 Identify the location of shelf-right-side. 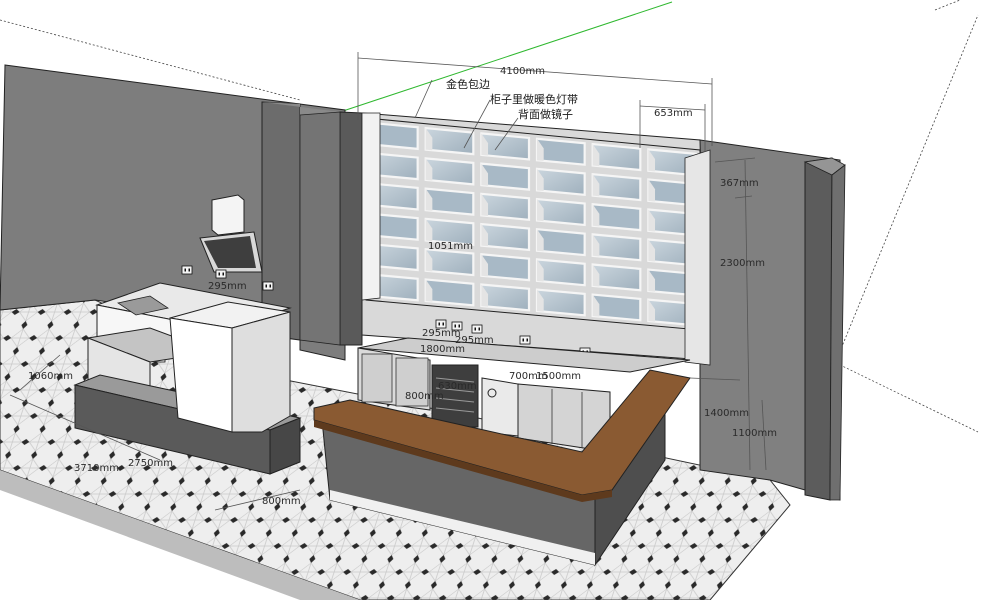
(697, 257).